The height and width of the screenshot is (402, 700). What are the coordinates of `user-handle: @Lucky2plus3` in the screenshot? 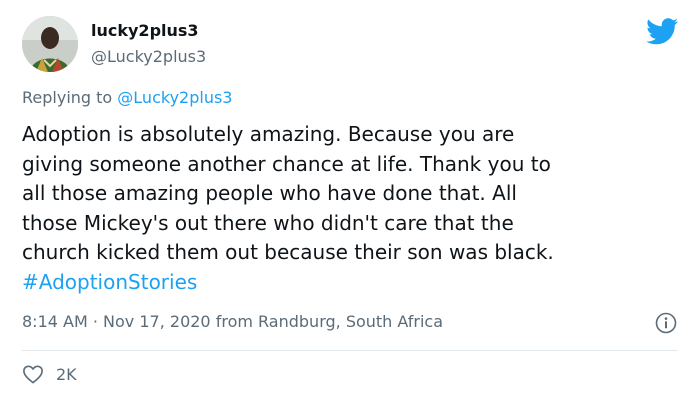 It's located at (148, 56).